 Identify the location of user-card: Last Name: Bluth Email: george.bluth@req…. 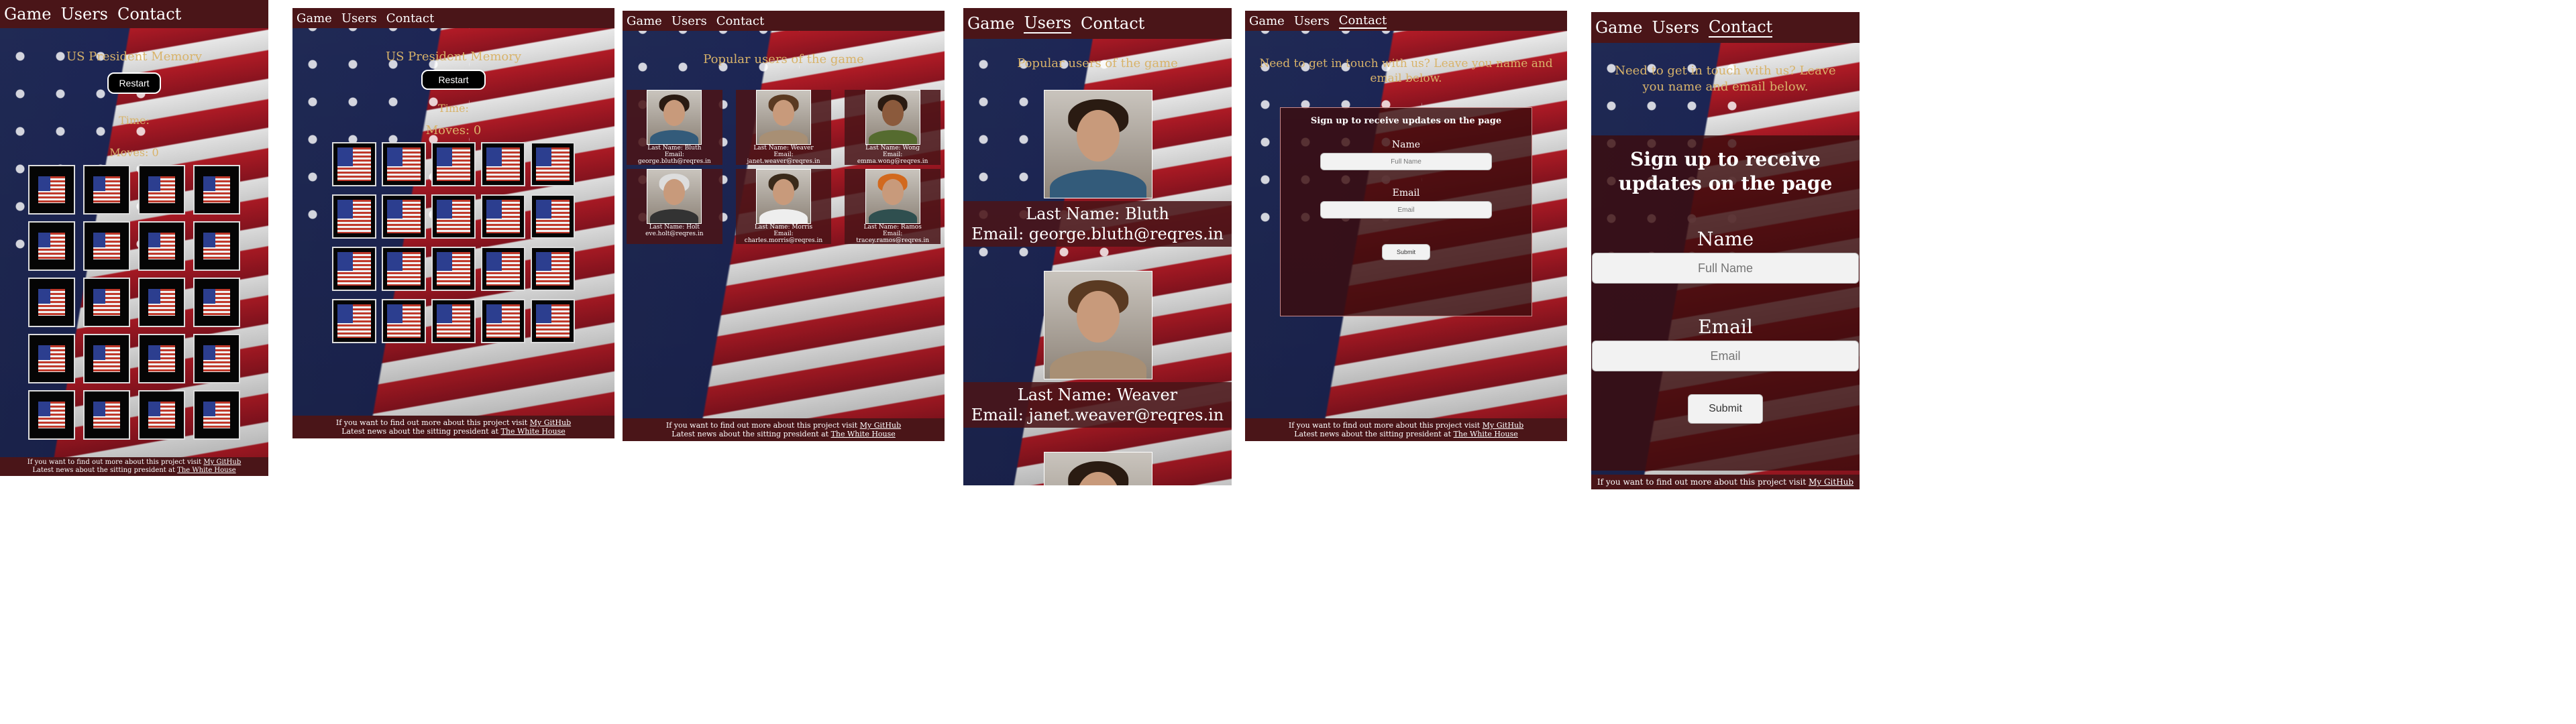
(1097, 224).